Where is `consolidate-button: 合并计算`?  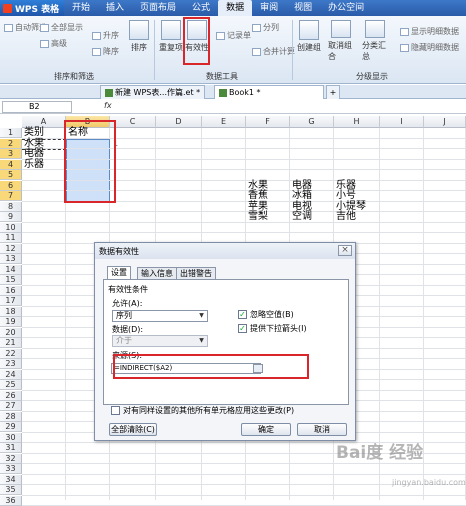 consolidate-button: 合并计算 is located at coordinates (273, 51).